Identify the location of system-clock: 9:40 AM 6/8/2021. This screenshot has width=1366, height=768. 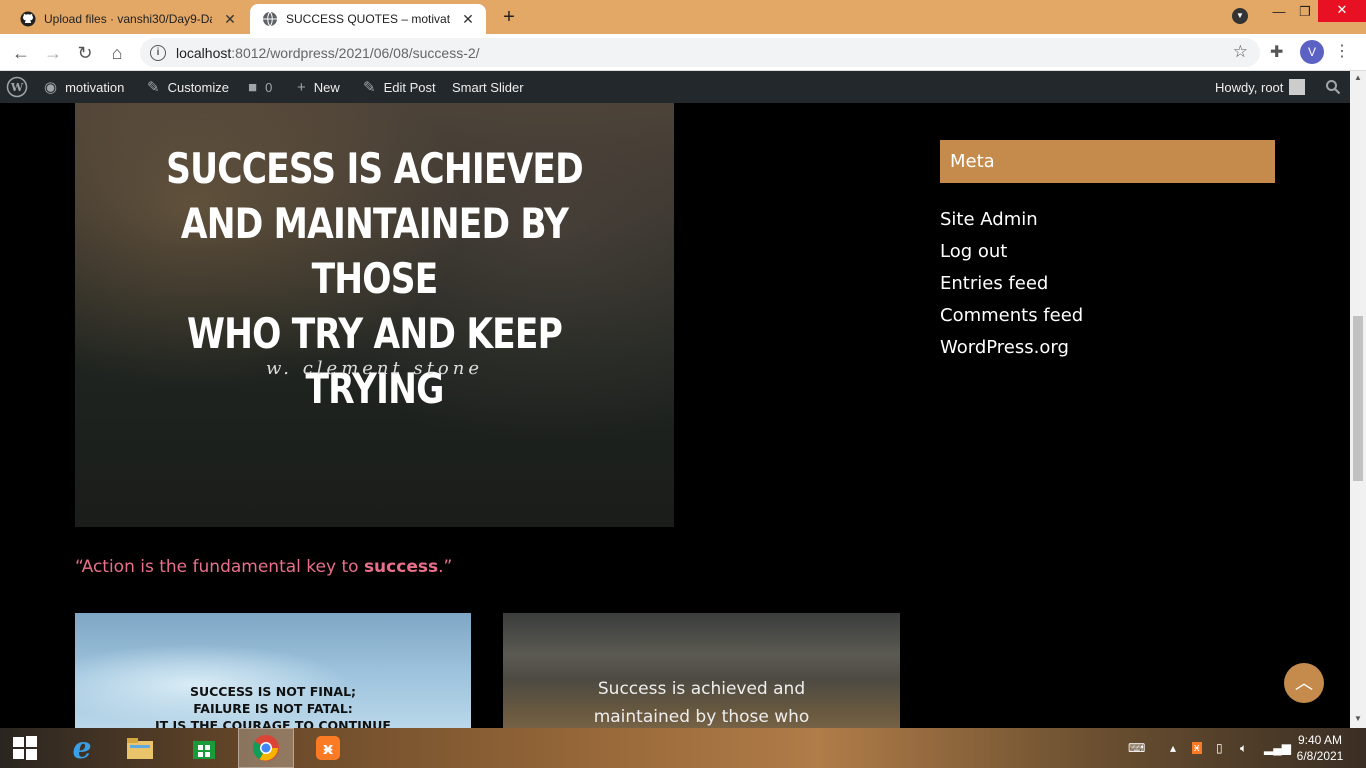
(1320, 748).